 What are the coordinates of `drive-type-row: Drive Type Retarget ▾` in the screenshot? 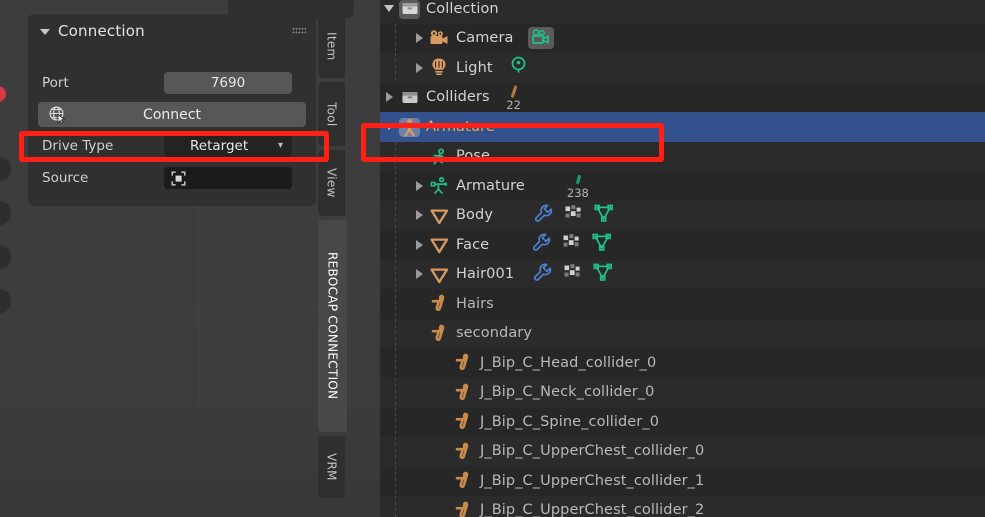 It's located at (172, 146).